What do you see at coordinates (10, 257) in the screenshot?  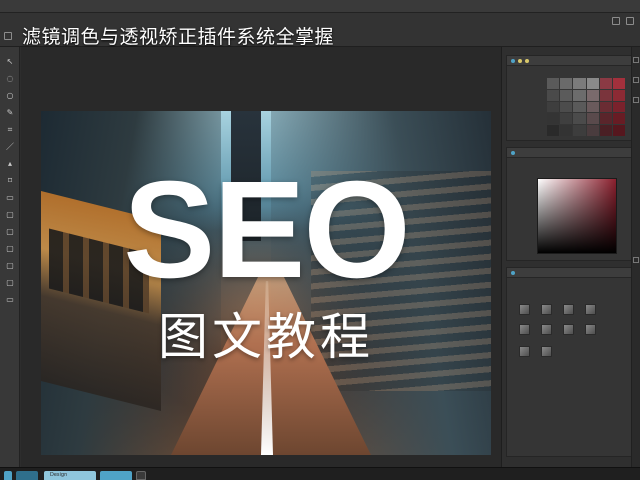 I see `tools-panel: ↖ ◌ ○ ✎ ⌗ ／ ▴ ⌑ ▭ ▢ ▢ ▢ ▢ ▢ ▭` at bounding box center [10, 257].